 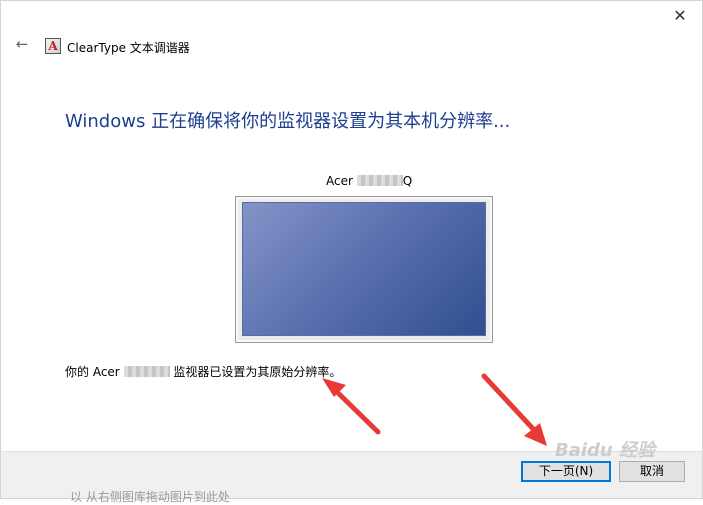 I want to click on monitor-illustration, so click(x=364, y=269).